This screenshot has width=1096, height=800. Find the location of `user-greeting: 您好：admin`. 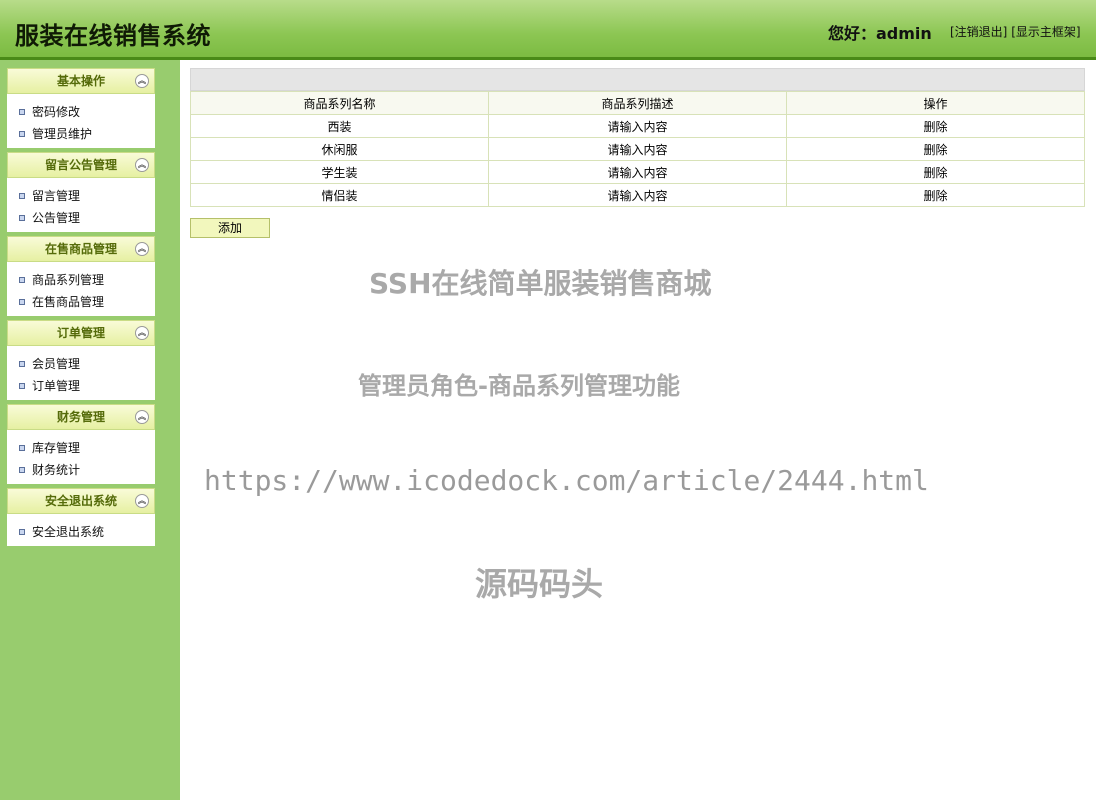

user-greeting: 您好：admin is located at coordinates (880, 33).